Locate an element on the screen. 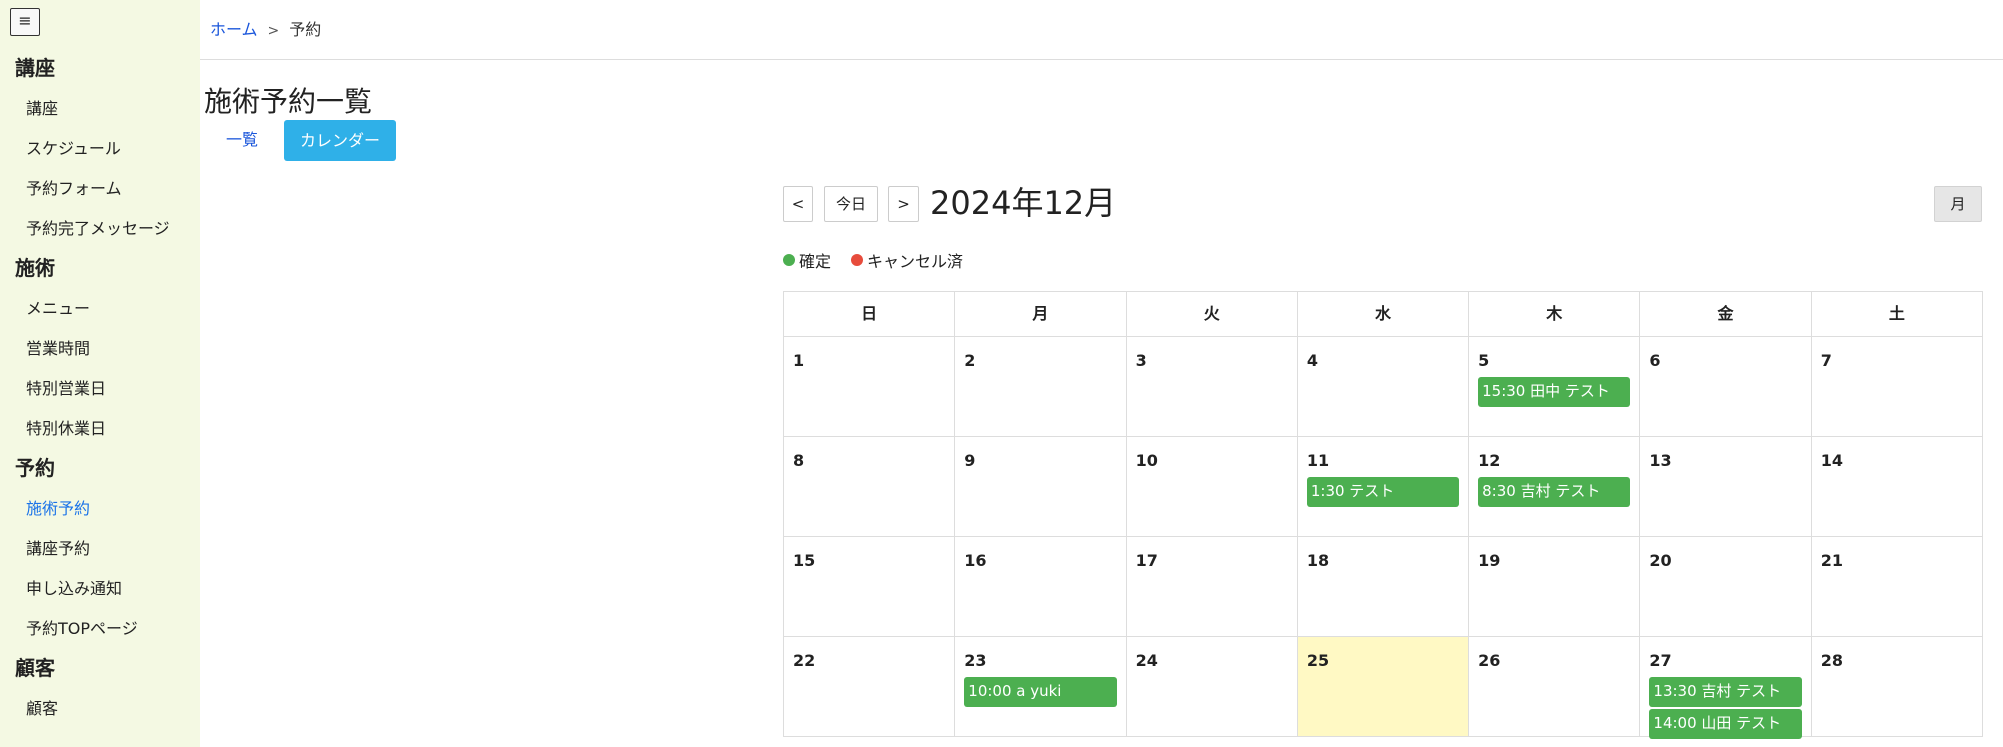  calendar-day-cell: 26 is located at coordinates (1555, 687).